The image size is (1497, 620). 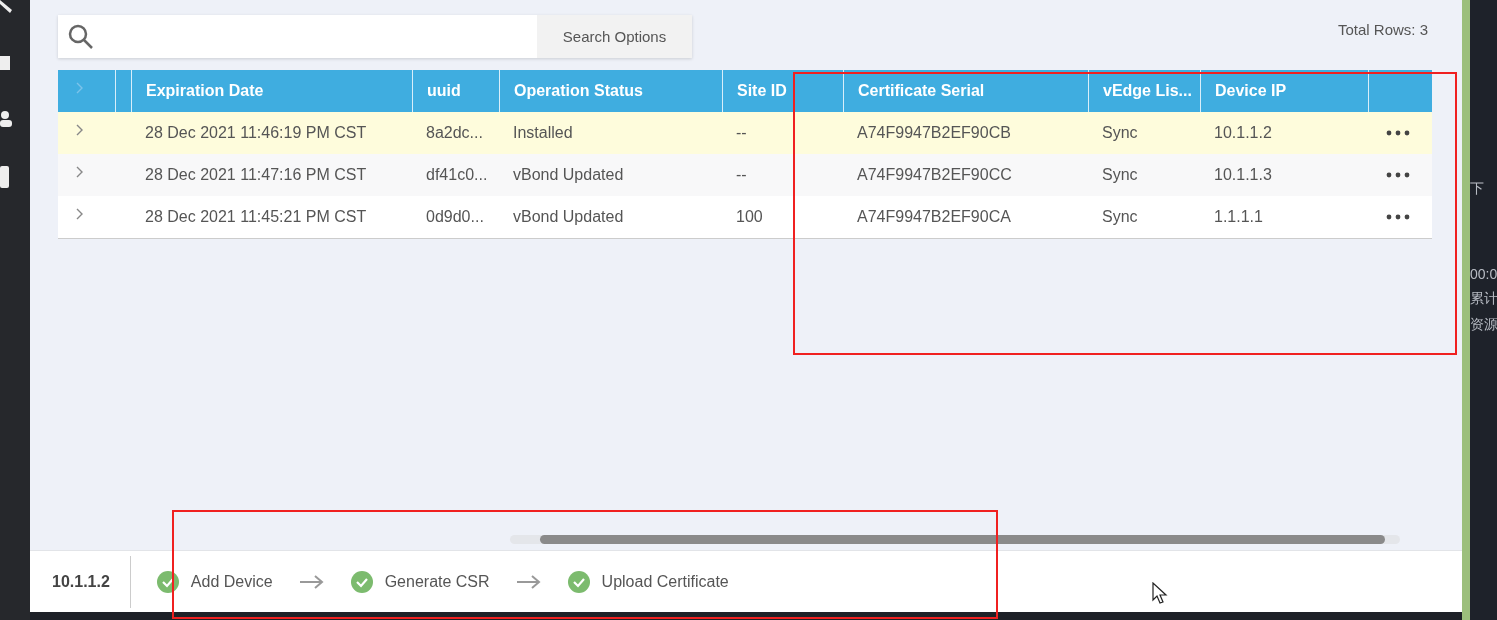 What do you see at coordinates (1483, 325) in the screenshot?
I see `panel-text: 资源` at bounding box center [1483, 325].